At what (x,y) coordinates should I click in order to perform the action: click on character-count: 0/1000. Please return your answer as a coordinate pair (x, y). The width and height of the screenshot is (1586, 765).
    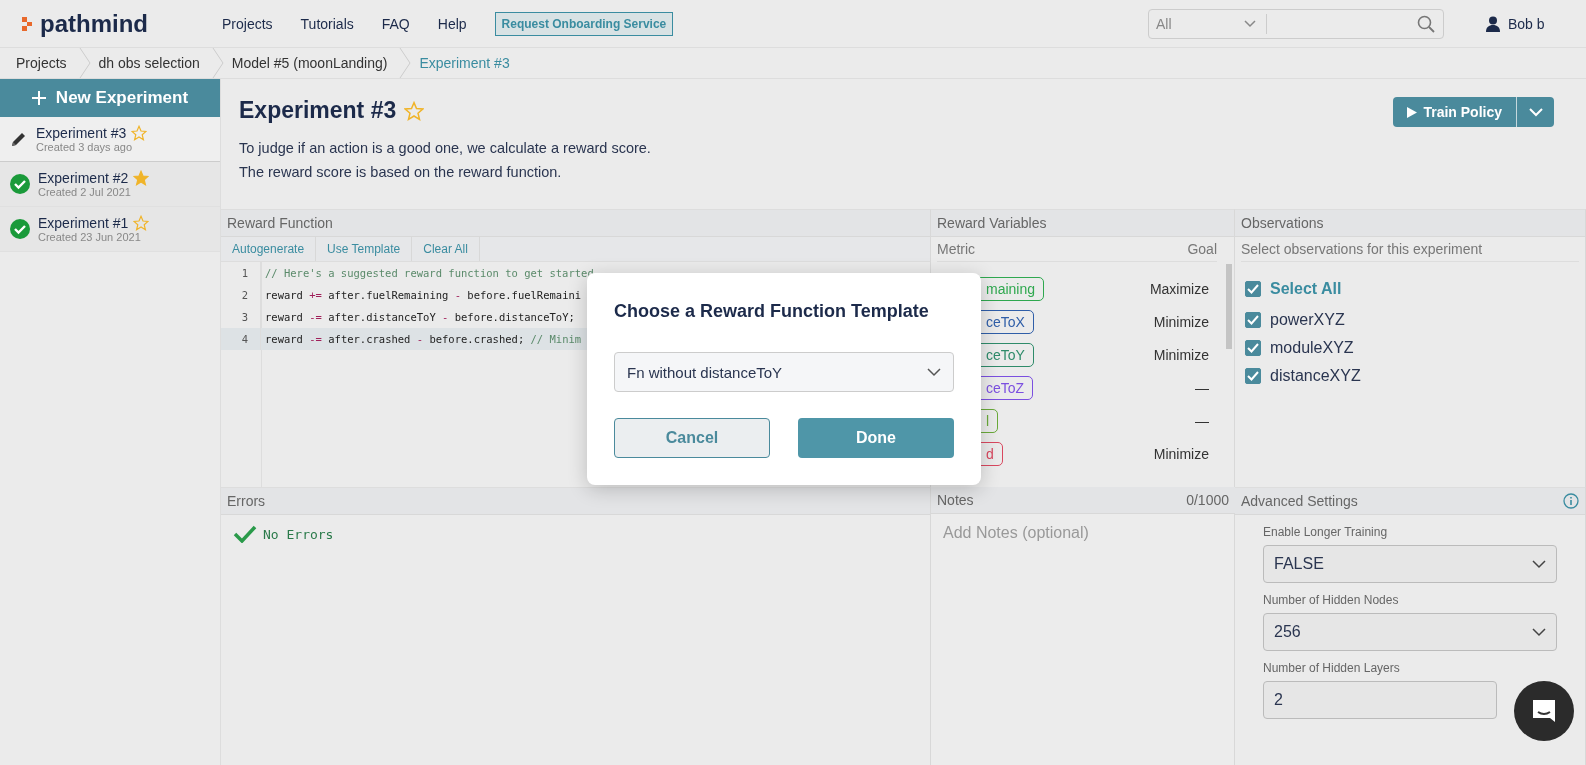
    Looking at the image, I should click on (1207, 500).